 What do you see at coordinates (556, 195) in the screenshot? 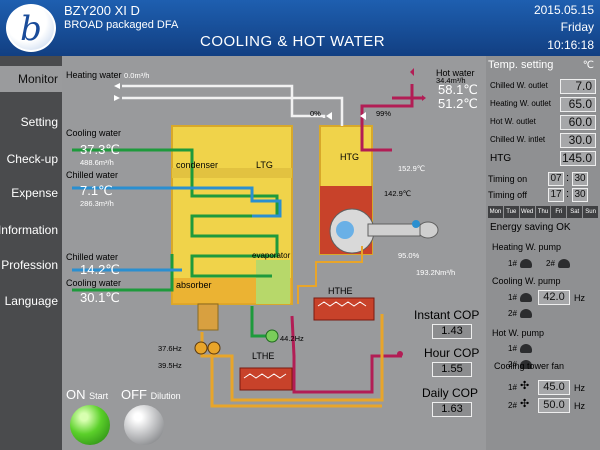
I see `timing-off-hour: 17` at bounding box center [556, 195].